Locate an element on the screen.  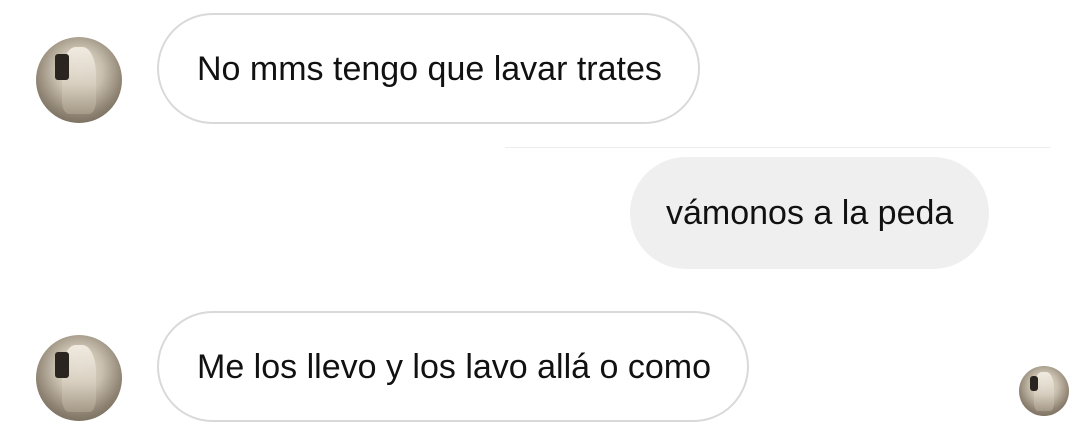
incoming-message-bubble: No mms tengo que lavar trates is located at coordinates (428, 68).